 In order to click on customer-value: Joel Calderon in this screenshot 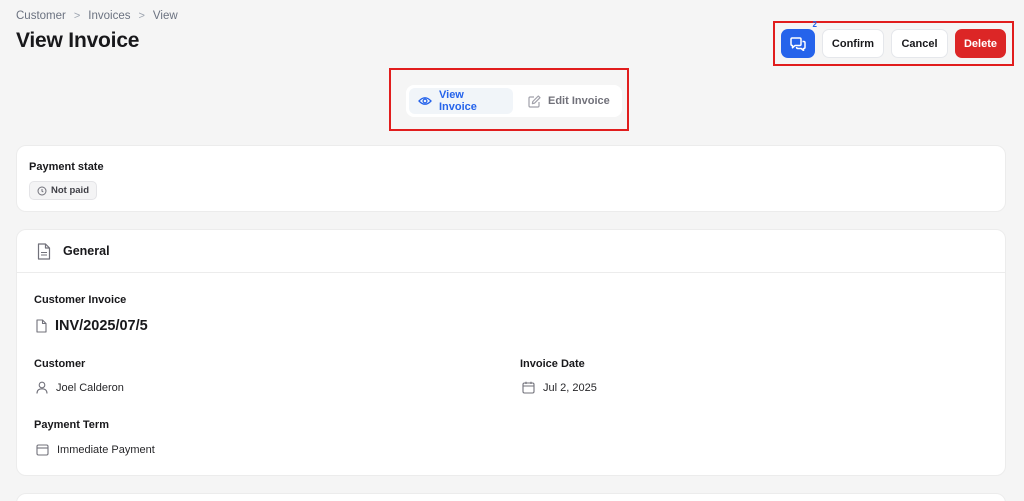, I will do `click(80, 387)`.